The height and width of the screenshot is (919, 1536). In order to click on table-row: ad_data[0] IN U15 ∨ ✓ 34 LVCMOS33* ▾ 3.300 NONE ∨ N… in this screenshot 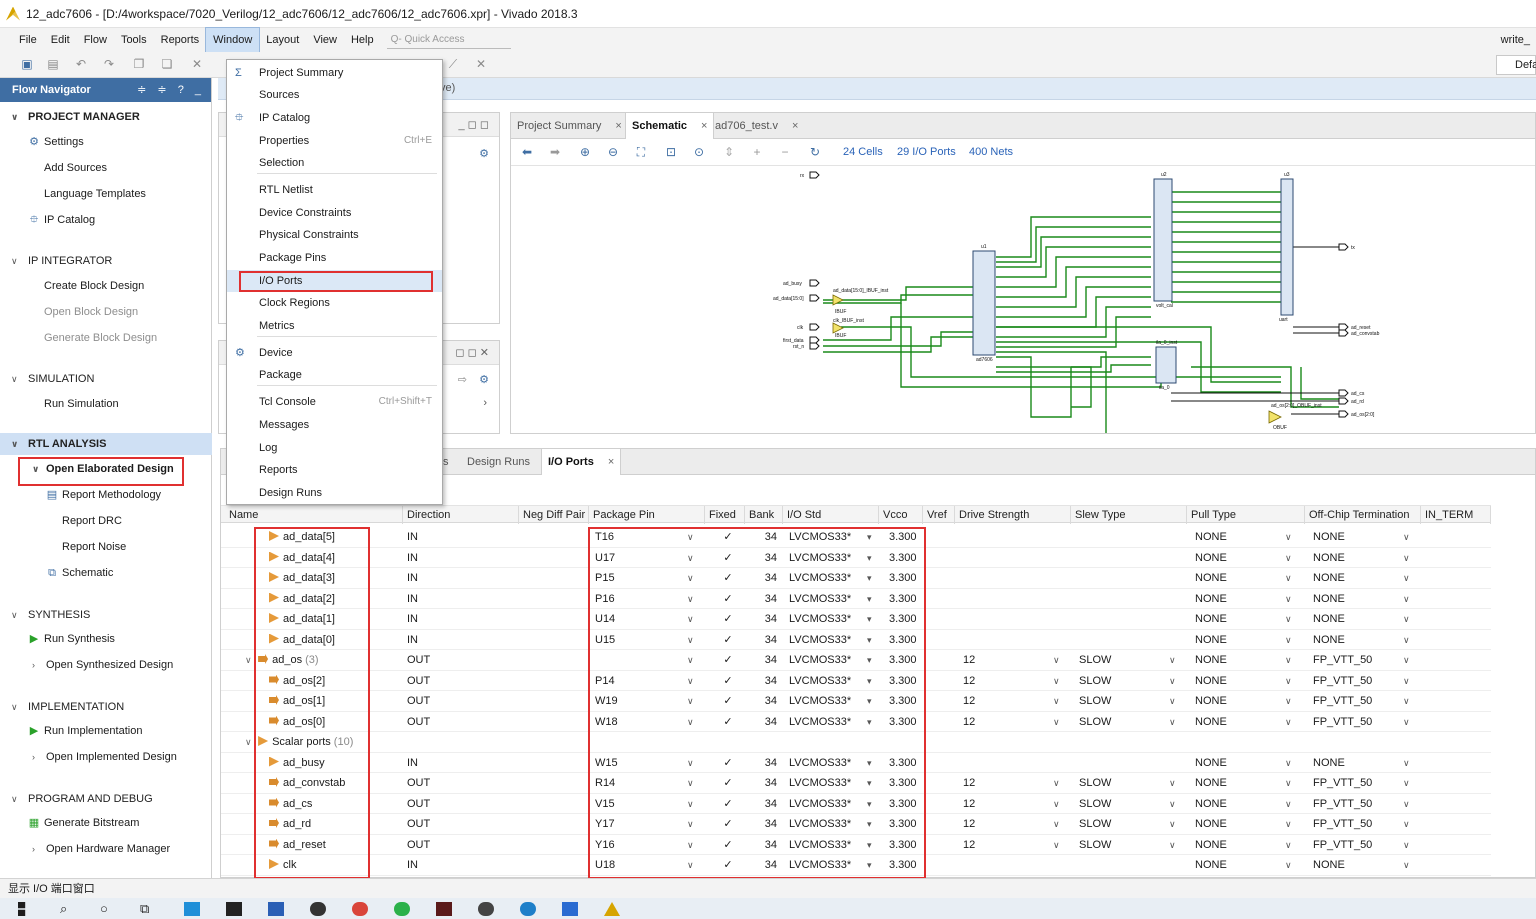, I will do `click(856, 640)`.